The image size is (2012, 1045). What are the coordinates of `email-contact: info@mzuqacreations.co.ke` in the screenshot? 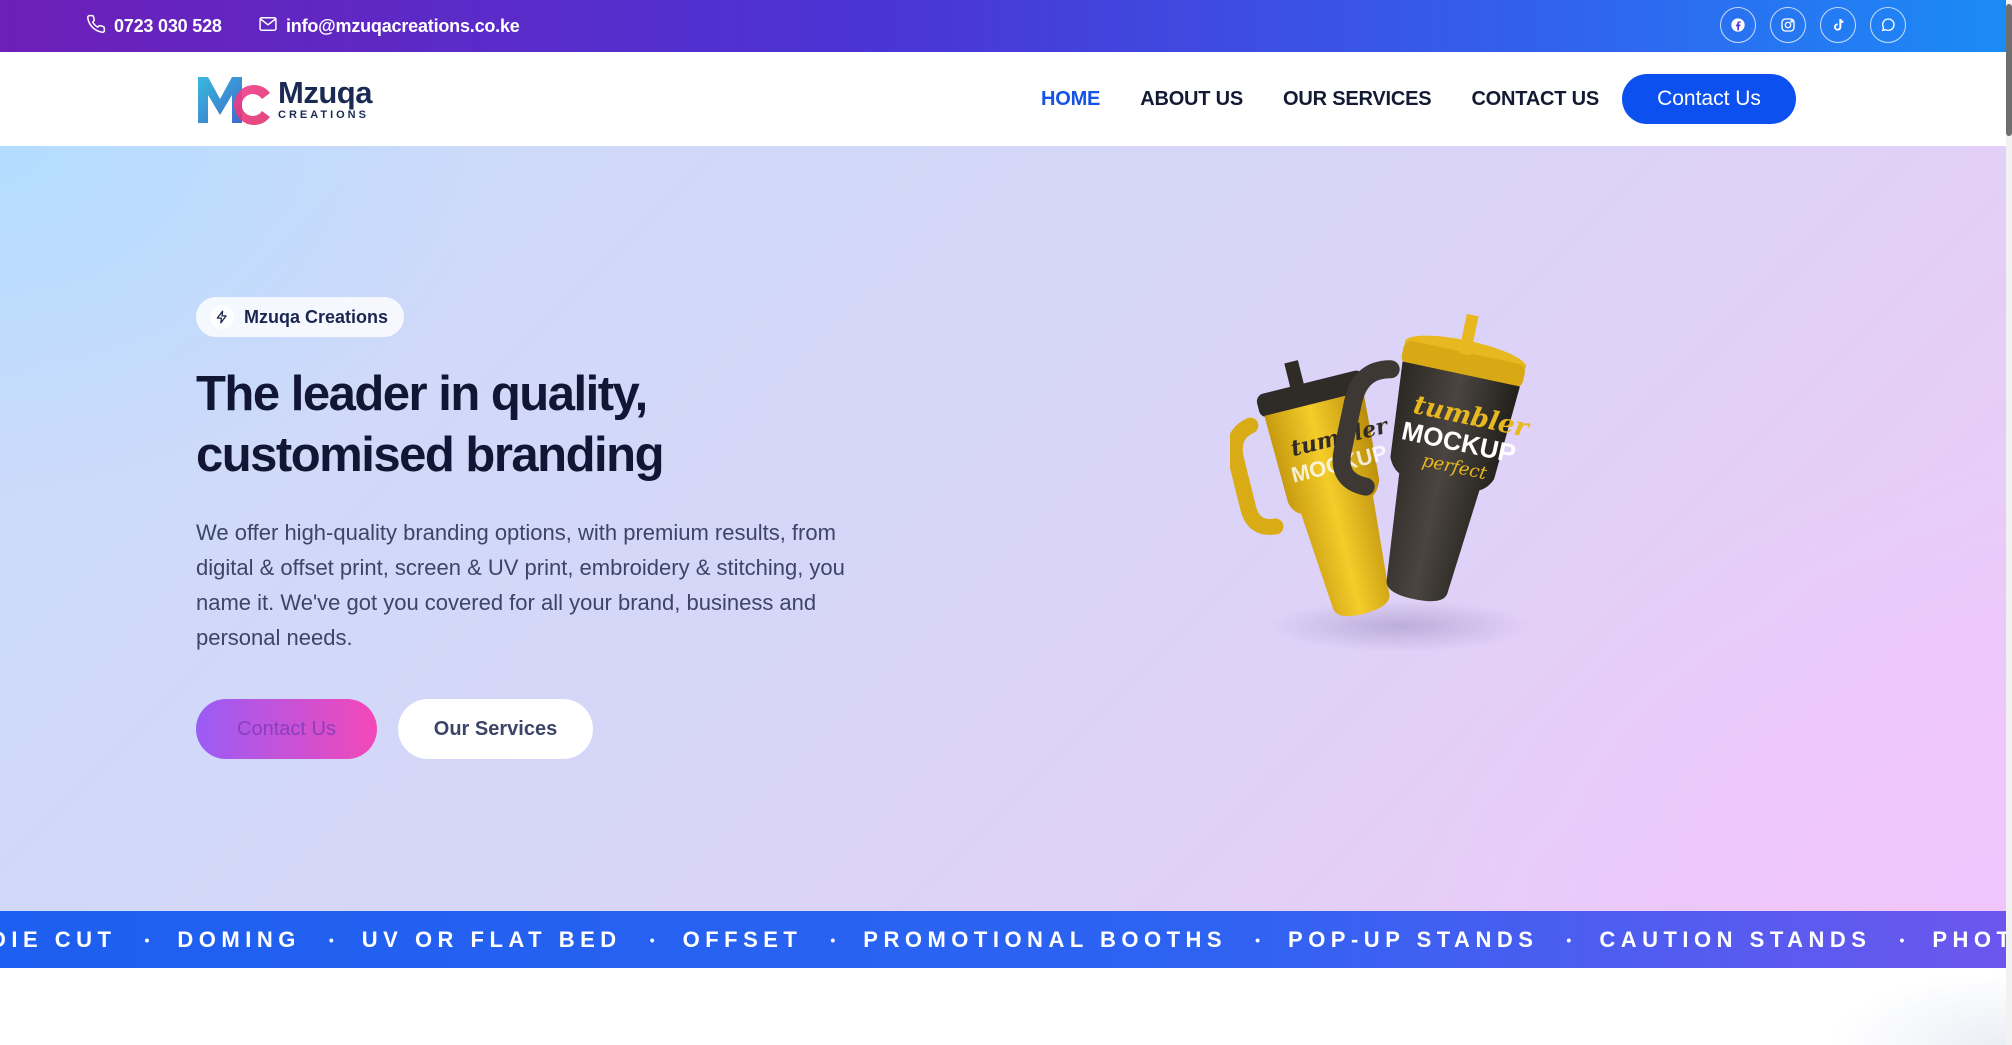 It's located at (389, 26).